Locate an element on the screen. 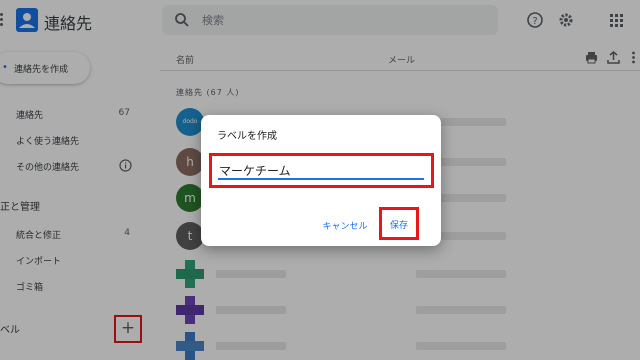  save-button: 保存 is located at coordinates (399, 224).